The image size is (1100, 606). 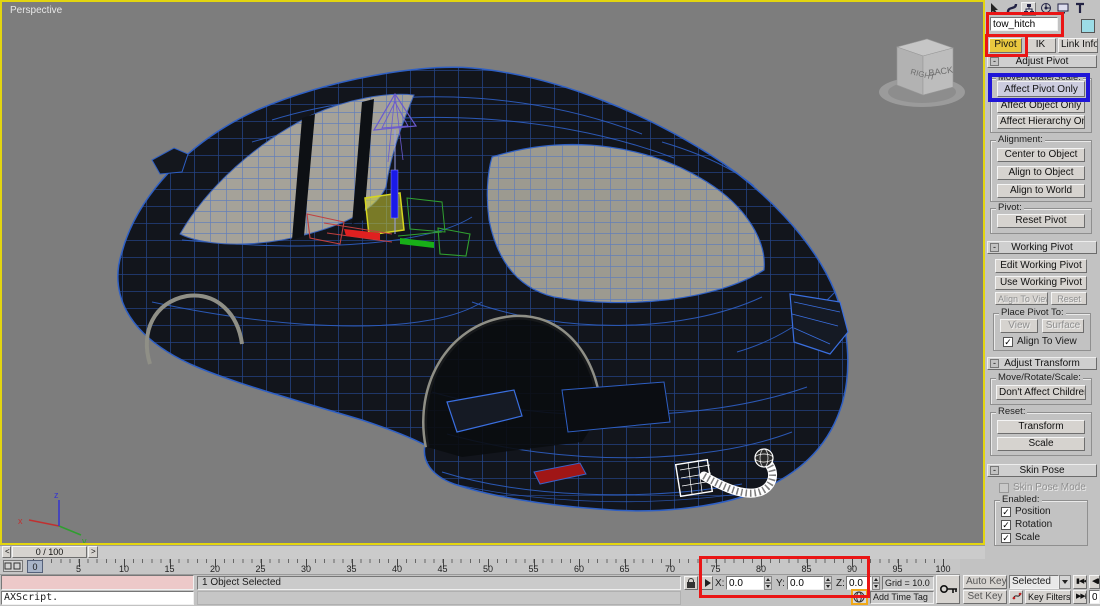 What do you see at coordinates (49, 552) in the screenshot?
I see `trackbar-thumb: 0 / 100` at bounding box center [49, 552].